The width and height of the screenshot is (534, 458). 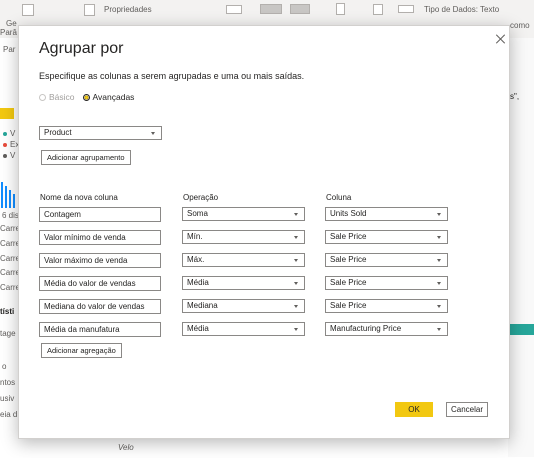 What do you see at coordinates (201, 197) in the screenshot?
I see `header-operation: Operação` at bounding box center [201, 197].